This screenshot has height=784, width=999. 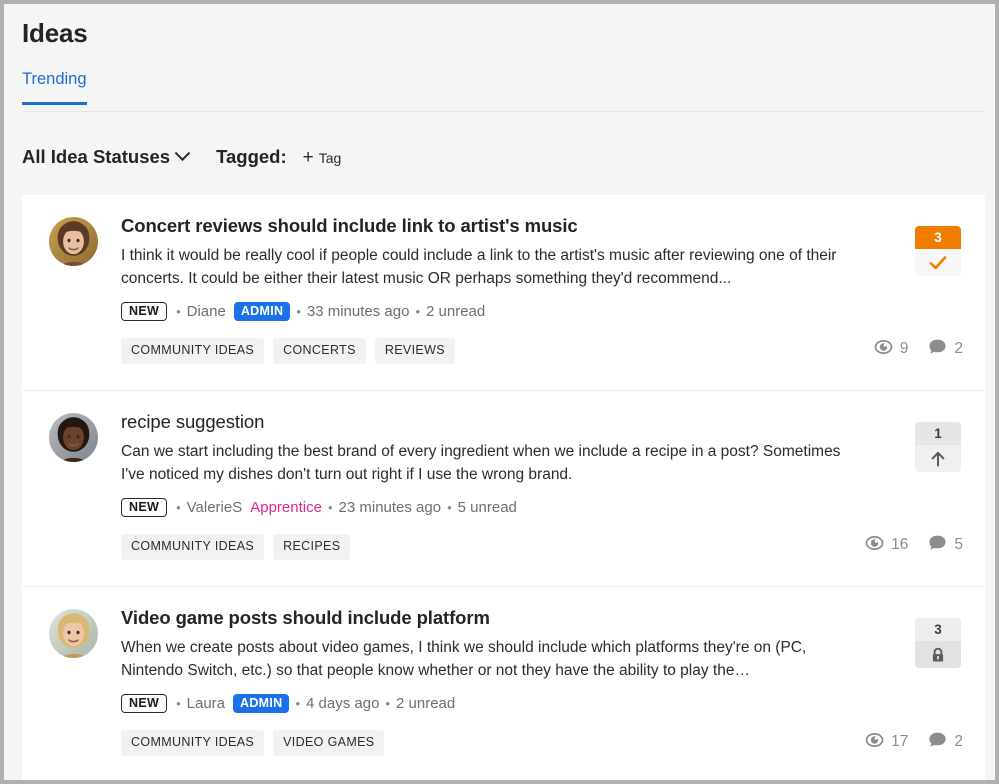 I want to click on kudos-count: 1, so click(x=938, y=433).